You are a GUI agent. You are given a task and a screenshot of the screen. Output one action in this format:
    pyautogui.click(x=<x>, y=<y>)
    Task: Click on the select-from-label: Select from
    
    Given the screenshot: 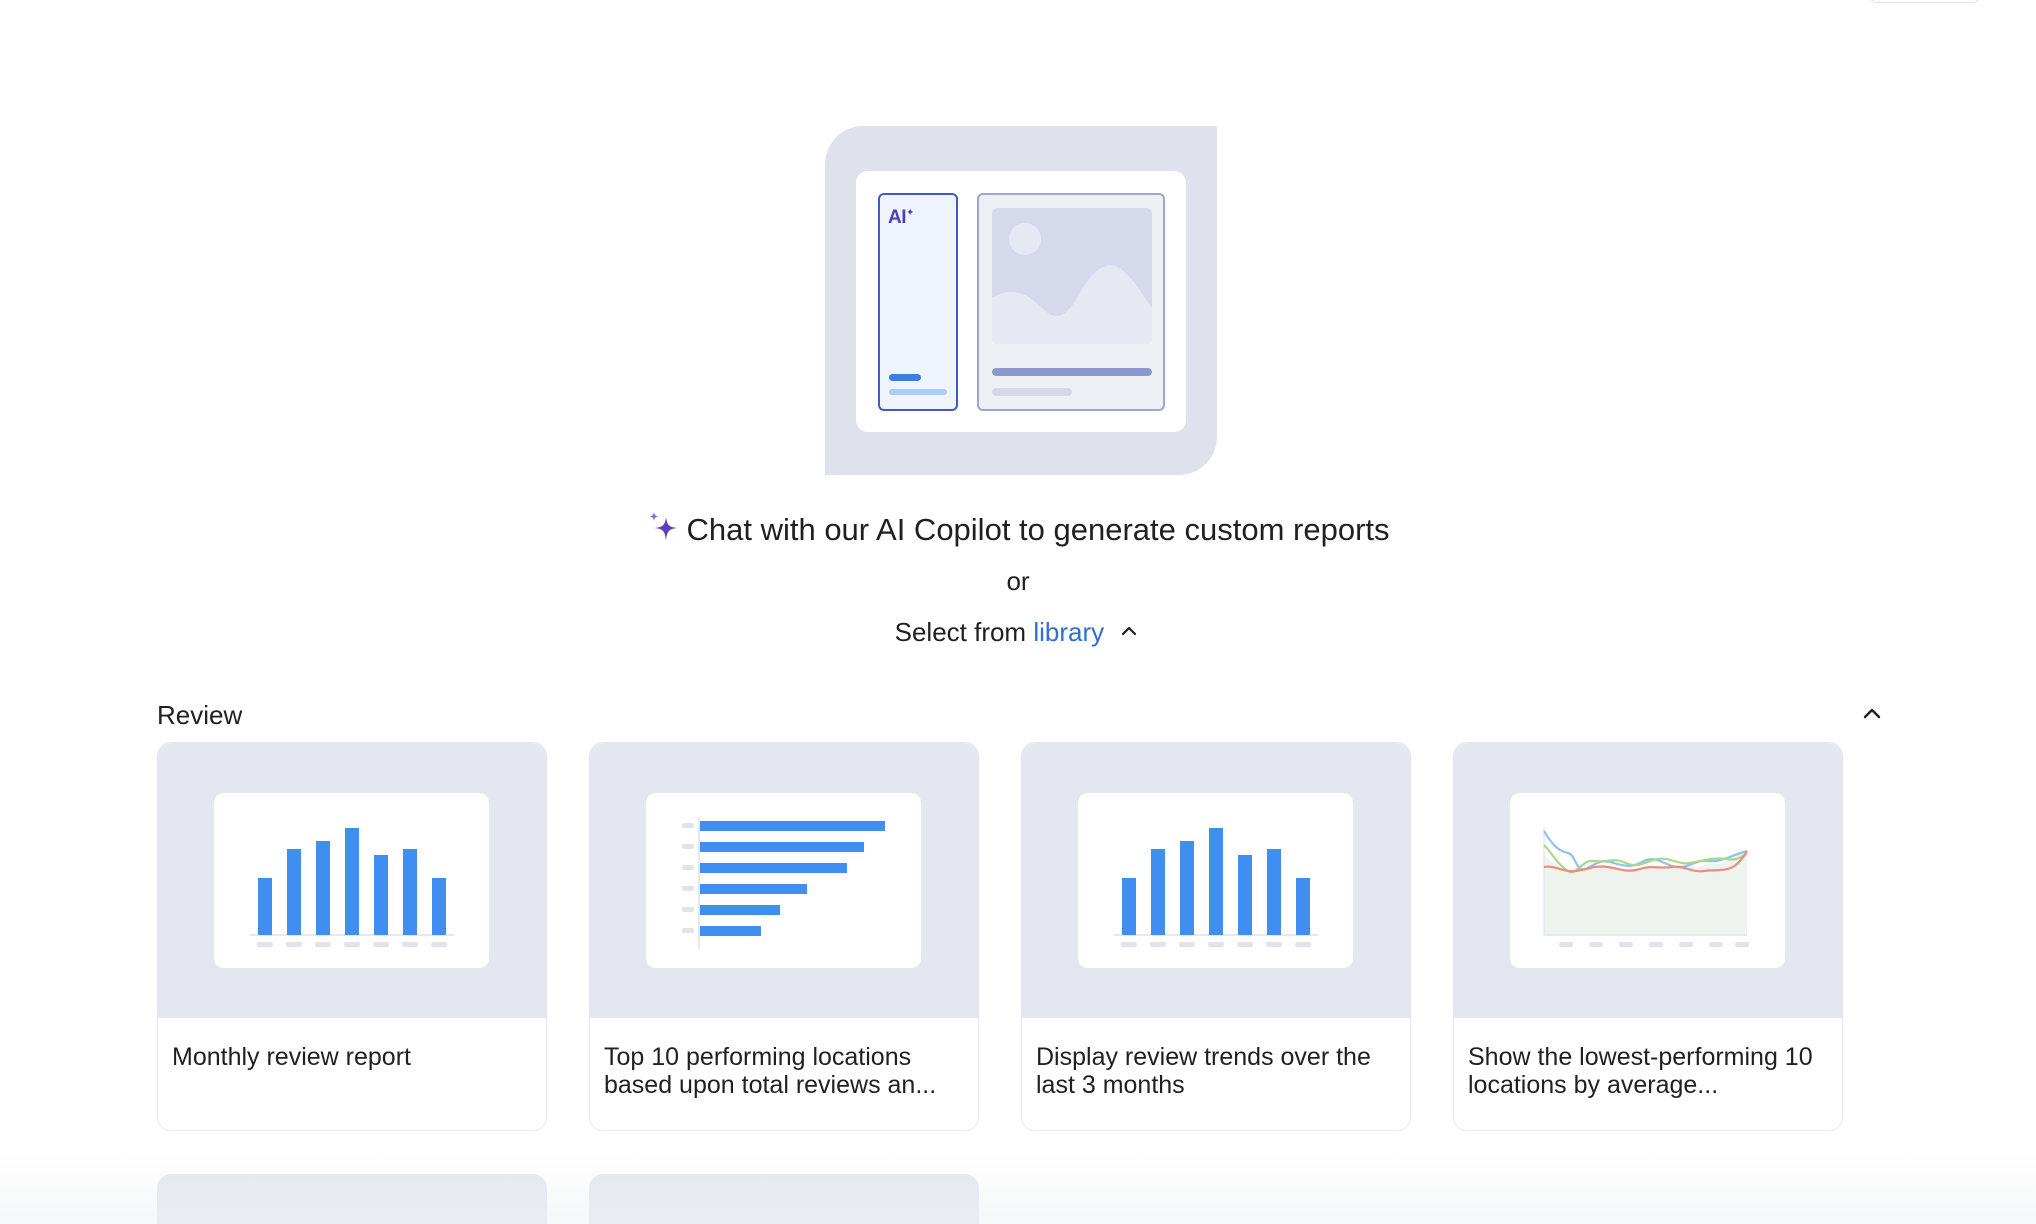 What is the action you would take?
    pyautogui.click(x=960, y=632)
    